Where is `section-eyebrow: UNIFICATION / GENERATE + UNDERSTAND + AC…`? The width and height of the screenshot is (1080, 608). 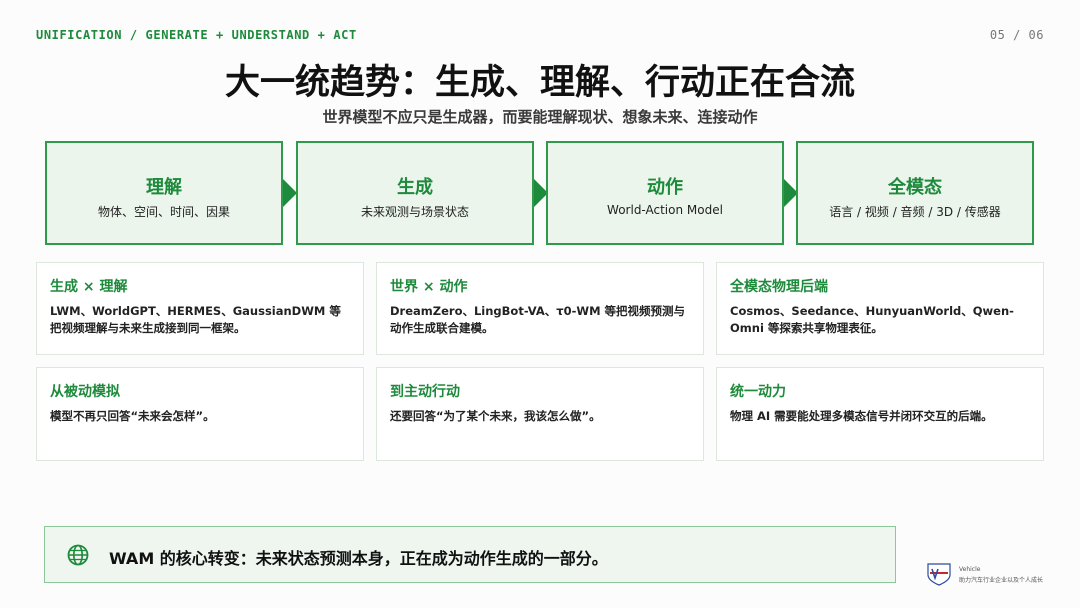
section-eyebrow: UNIFICATION / GENERATE + UNDERSTAND + AC… is located at coordinates (196, 35).